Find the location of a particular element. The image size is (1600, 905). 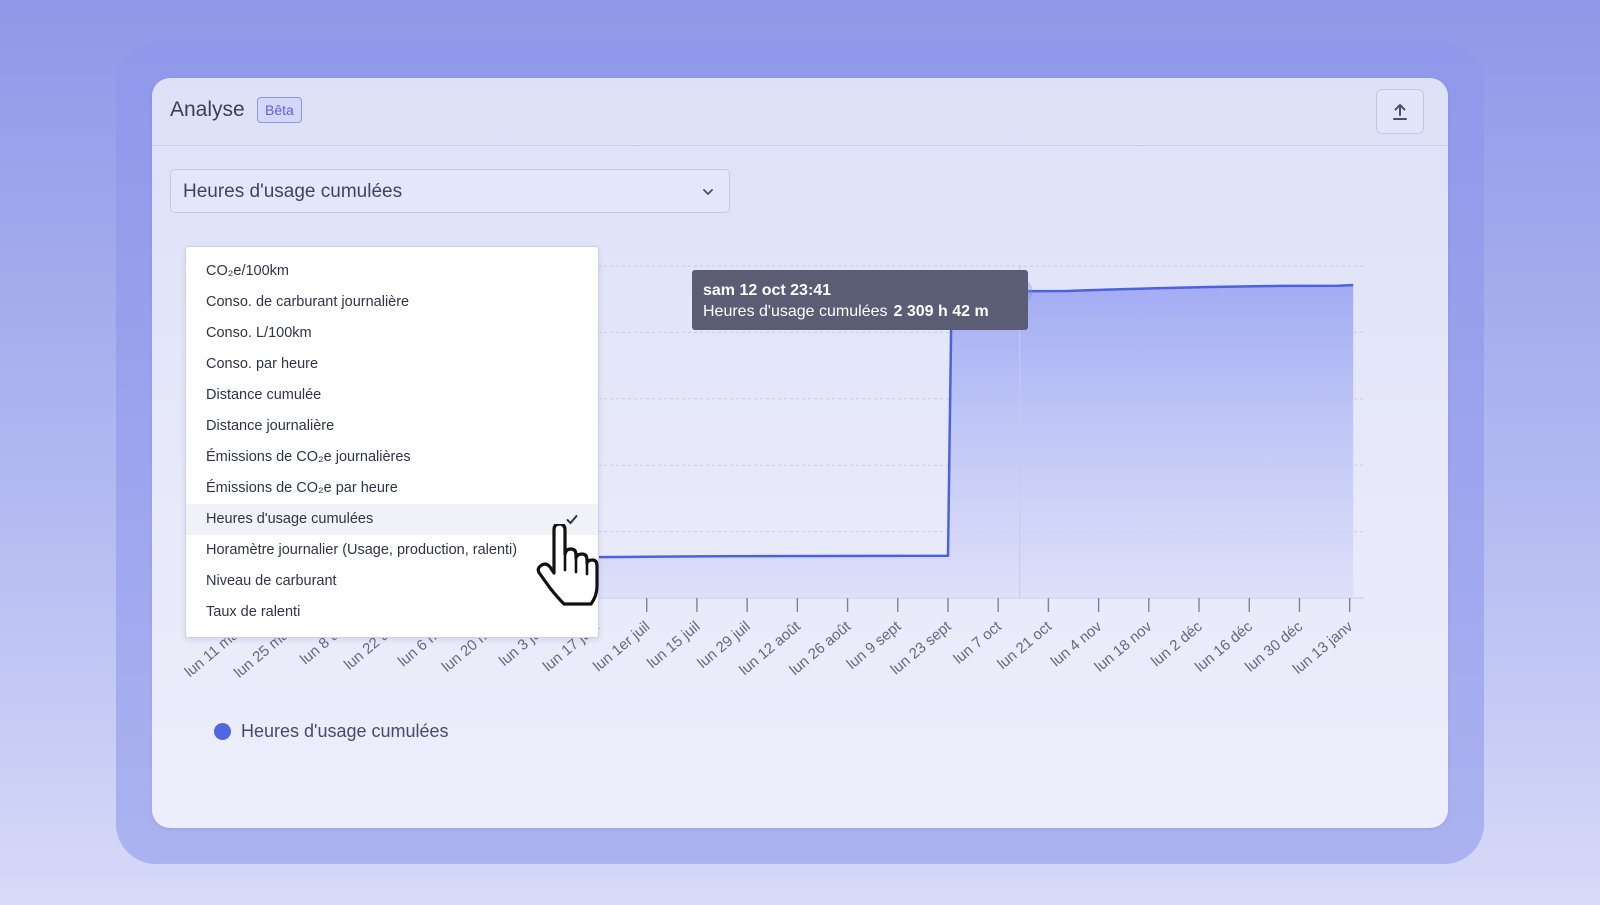

dropdown-item: Conso. L/100km is located at coordinates (392, 333).